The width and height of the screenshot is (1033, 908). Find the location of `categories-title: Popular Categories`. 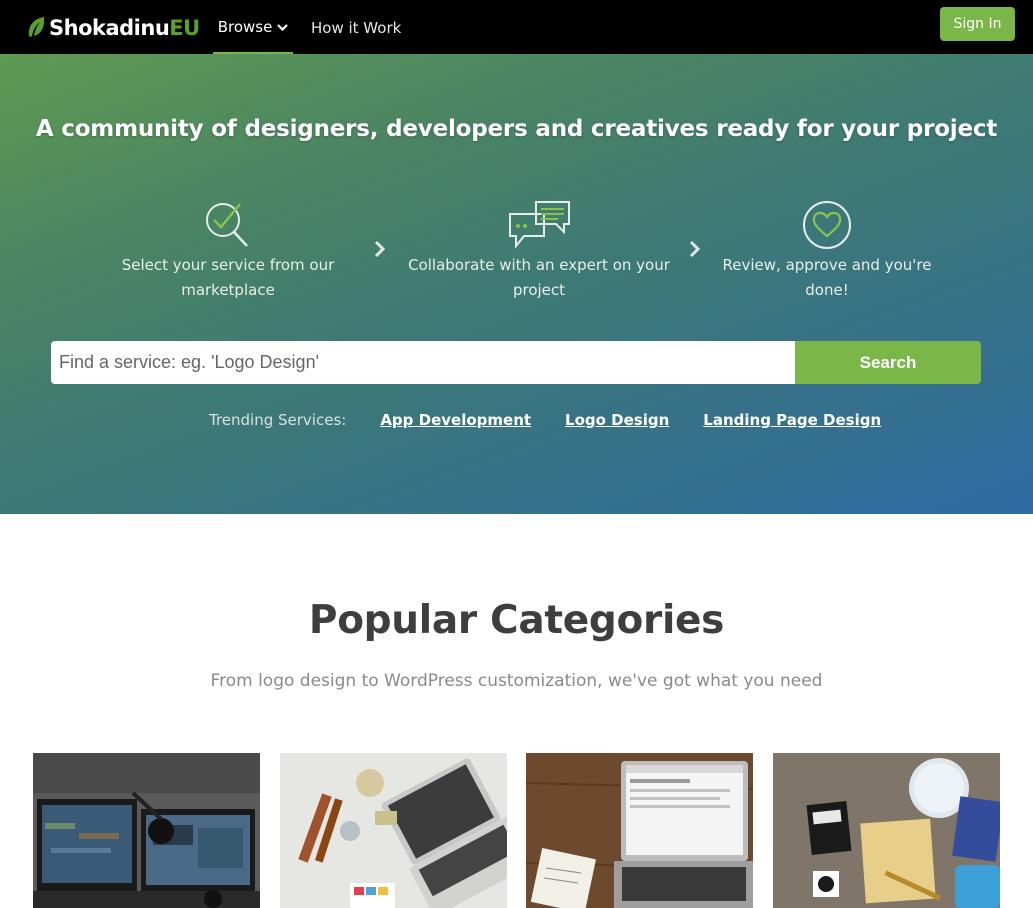

categories-title: Popular Categories is located at coordinates (516, 620).